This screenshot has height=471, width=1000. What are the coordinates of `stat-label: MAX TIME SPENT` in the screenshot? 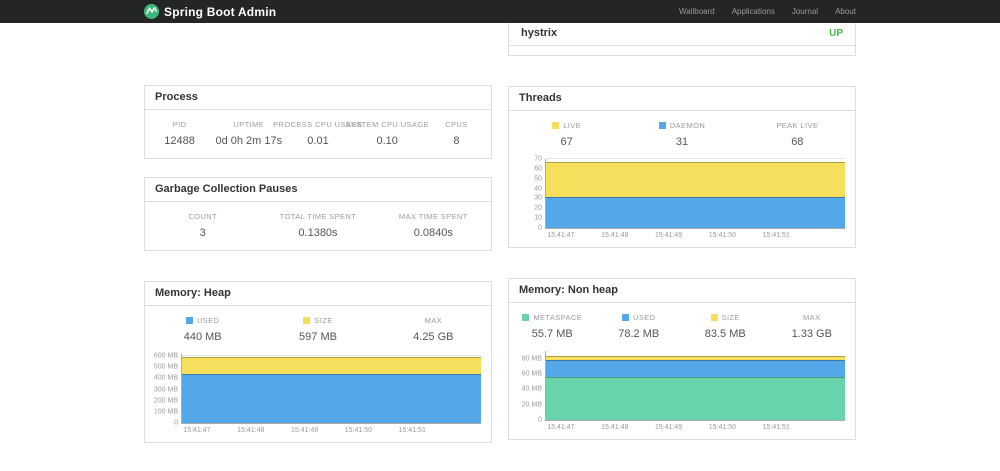 It's located at (433, 216).